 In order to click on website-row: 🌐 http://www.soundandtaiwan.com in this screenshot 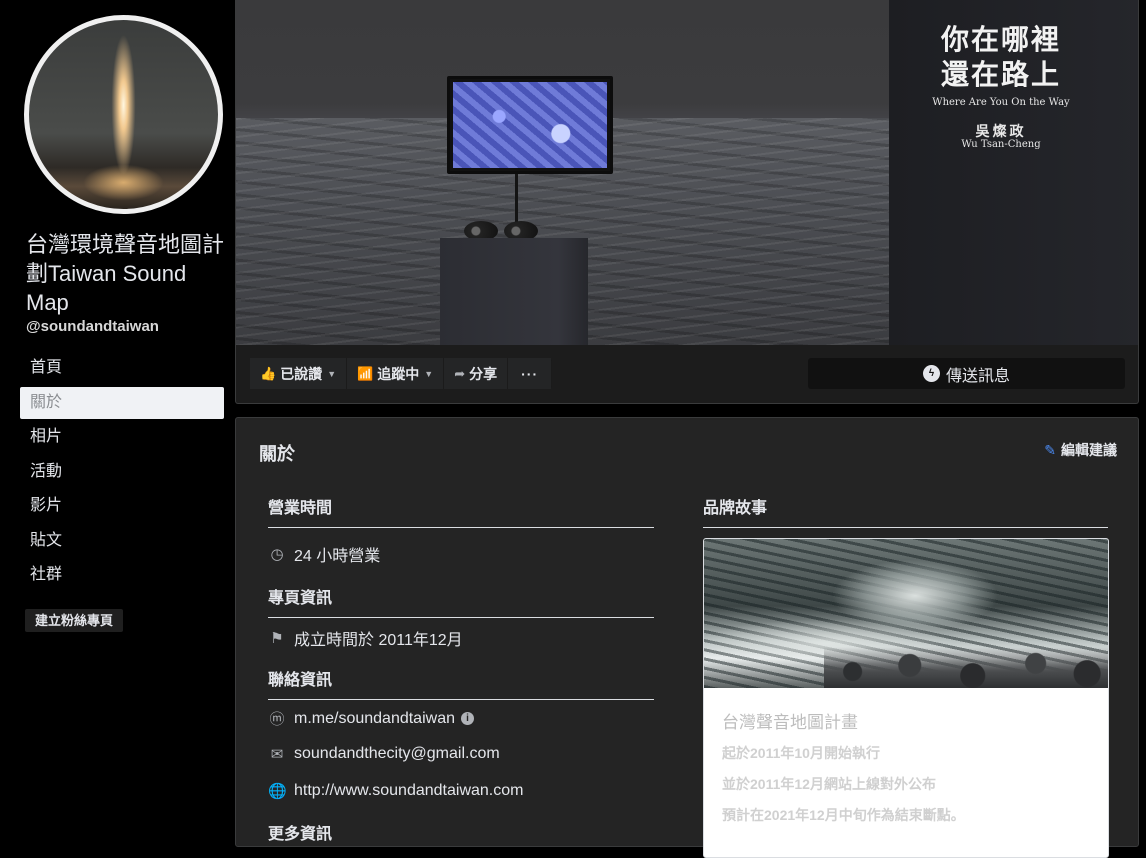, I will do `click(395, 791)`.